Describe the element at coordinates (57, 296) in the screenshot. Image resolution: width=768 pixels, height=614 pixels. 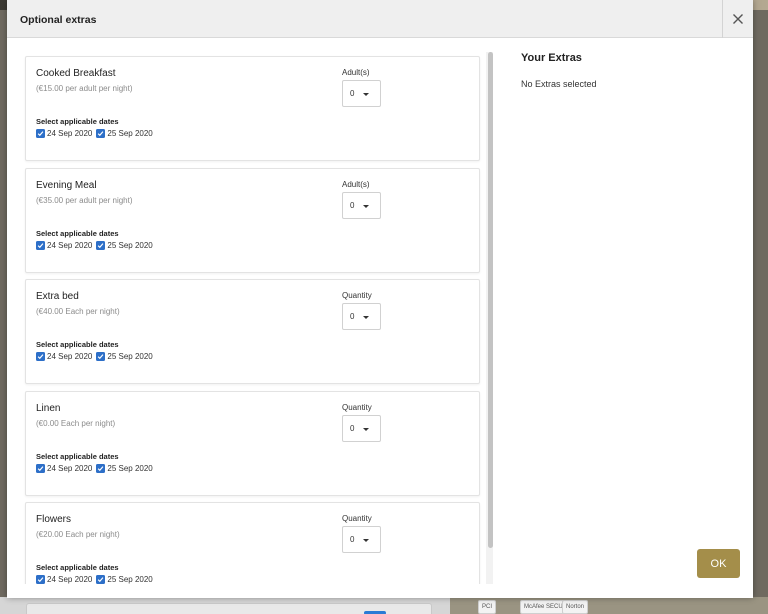
I see `extra-name: Extra bed` at that location.